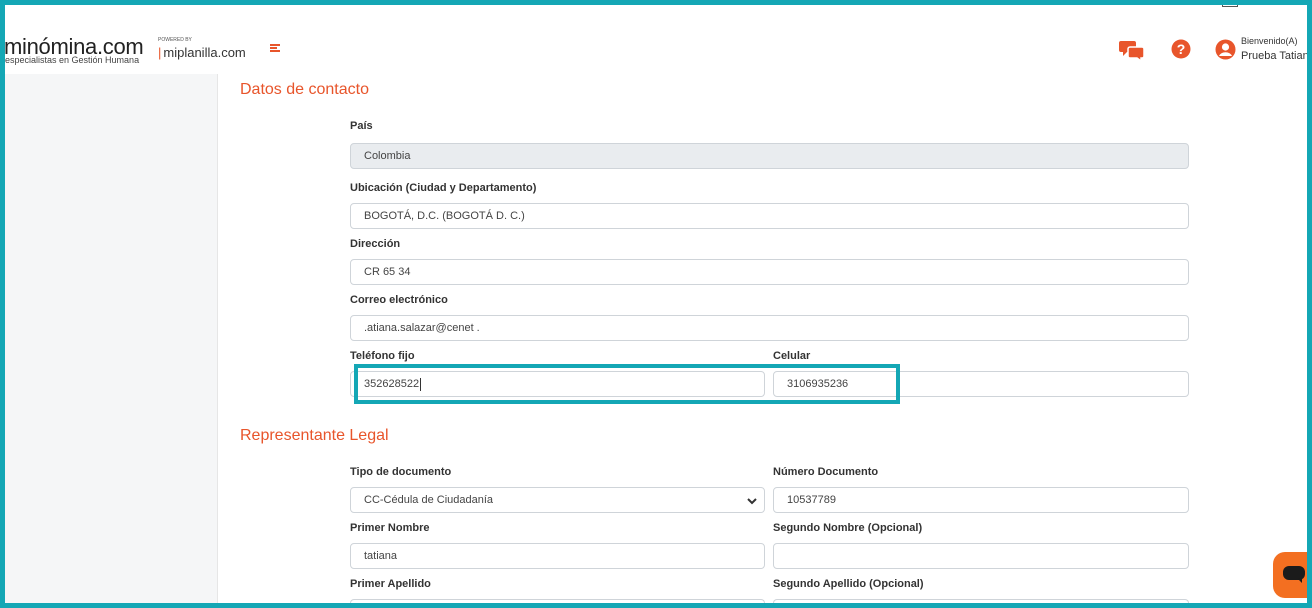 This screenshot has width=1312, height=608. Describe the element at coordinates (981, 500) in the screenshot. I see `doc-number-field: 10537789` at that location.